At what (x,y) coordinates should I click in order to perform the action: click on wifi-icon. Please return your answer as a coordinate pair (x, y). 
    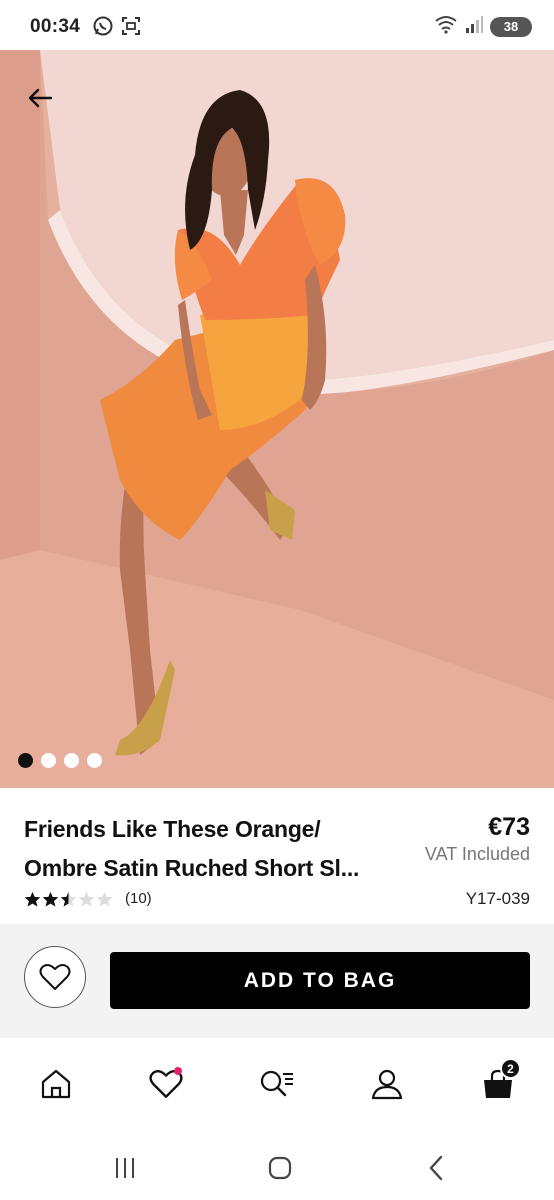
    Looking at the image, I should click on (446, 26).